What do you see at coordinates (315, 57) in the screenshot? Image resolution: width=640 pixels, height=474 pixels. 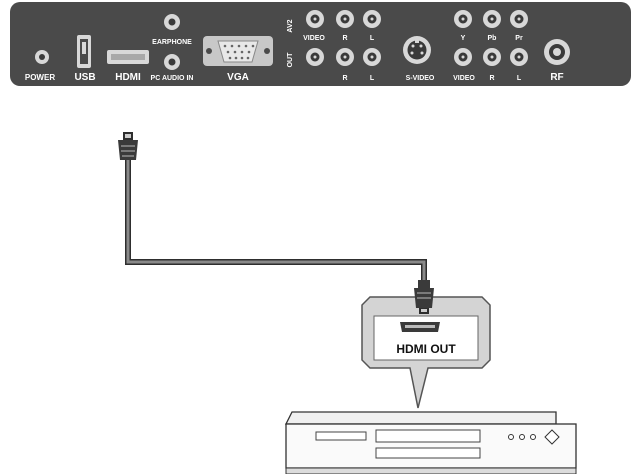 I see `out-video-jack` at bounding box center [315, 57].